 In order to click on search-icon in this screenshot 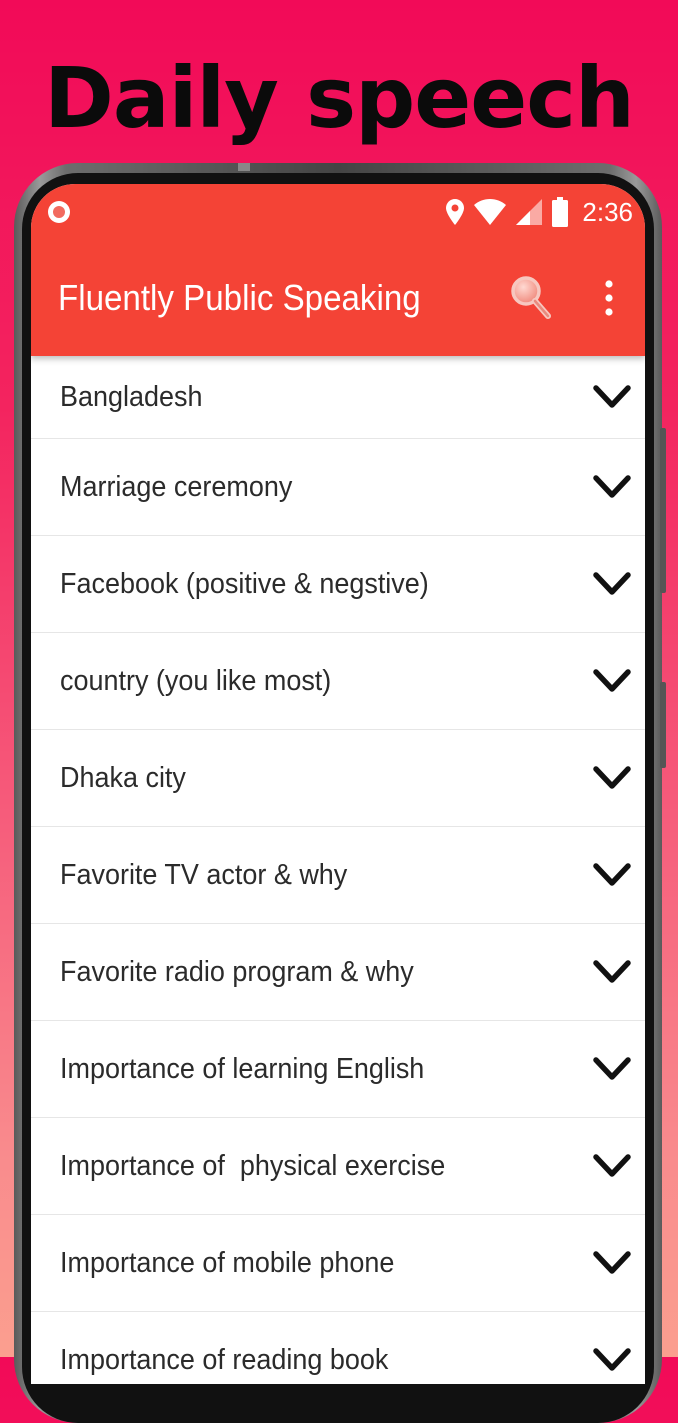, I will do `click(531, 297)`.